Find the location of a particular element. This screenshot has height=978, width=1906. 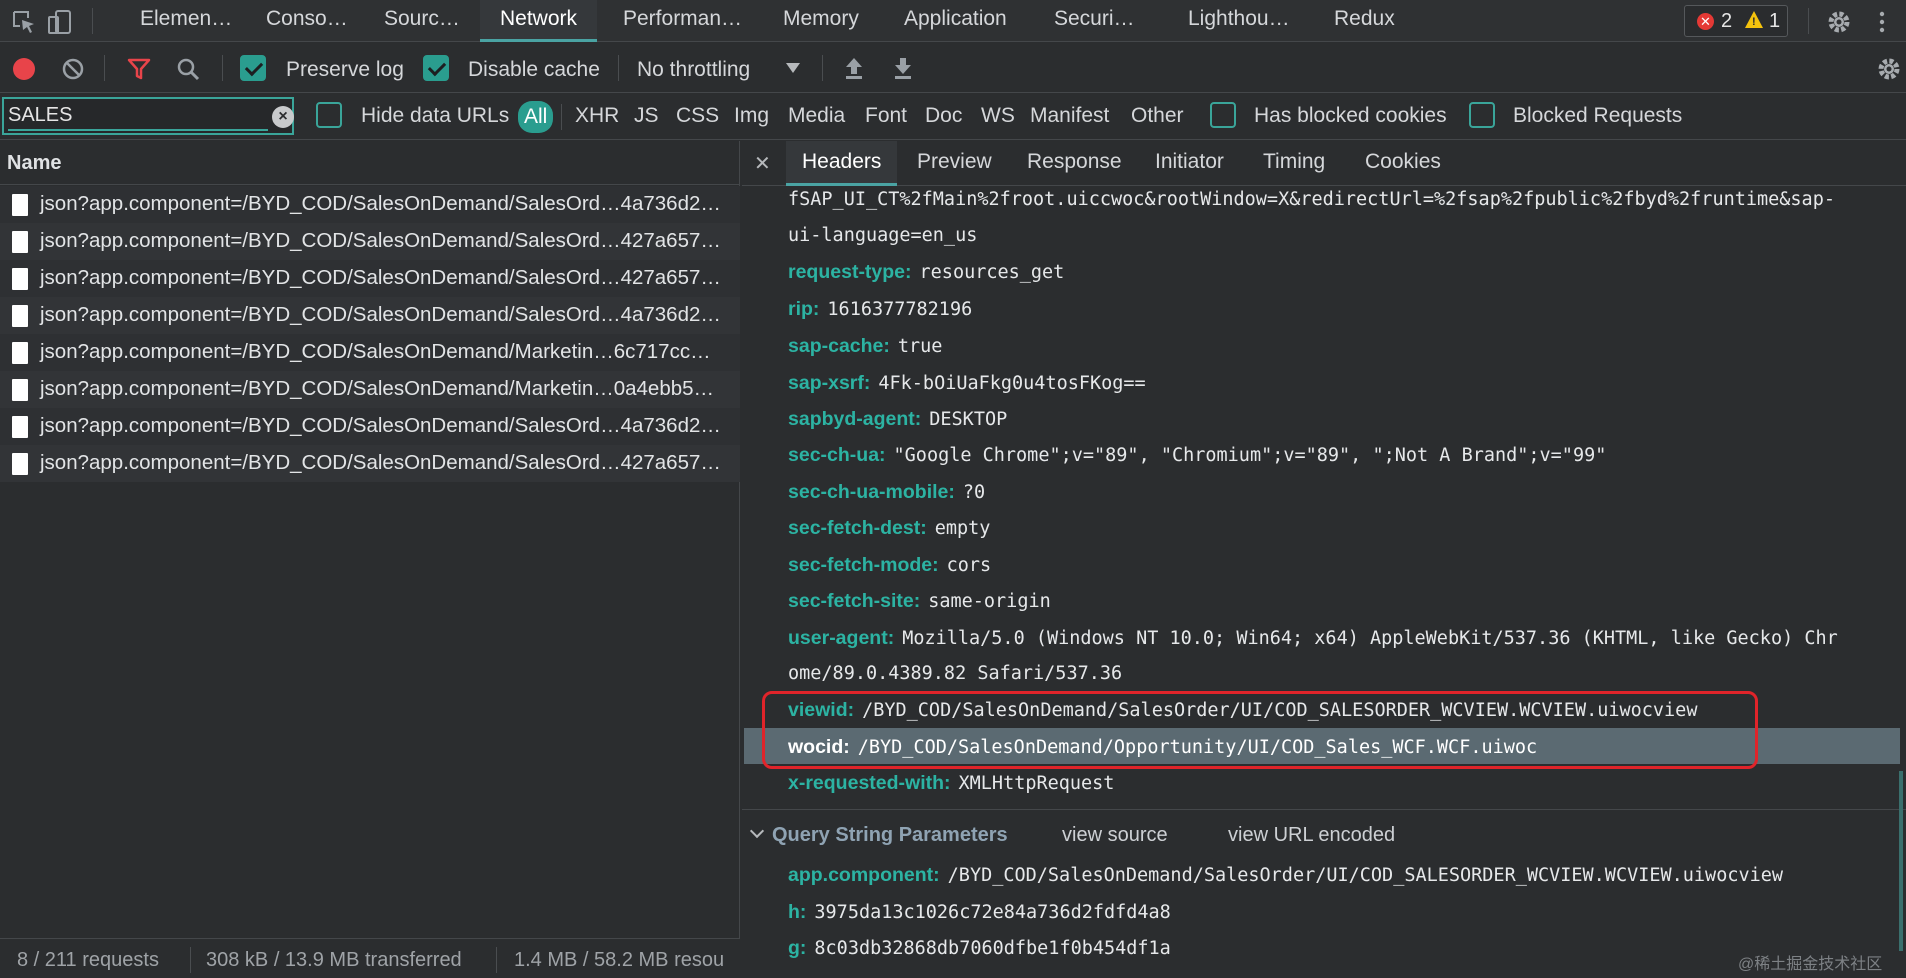

tab-initiator: Initiator is located at coordinates (1189, 163).